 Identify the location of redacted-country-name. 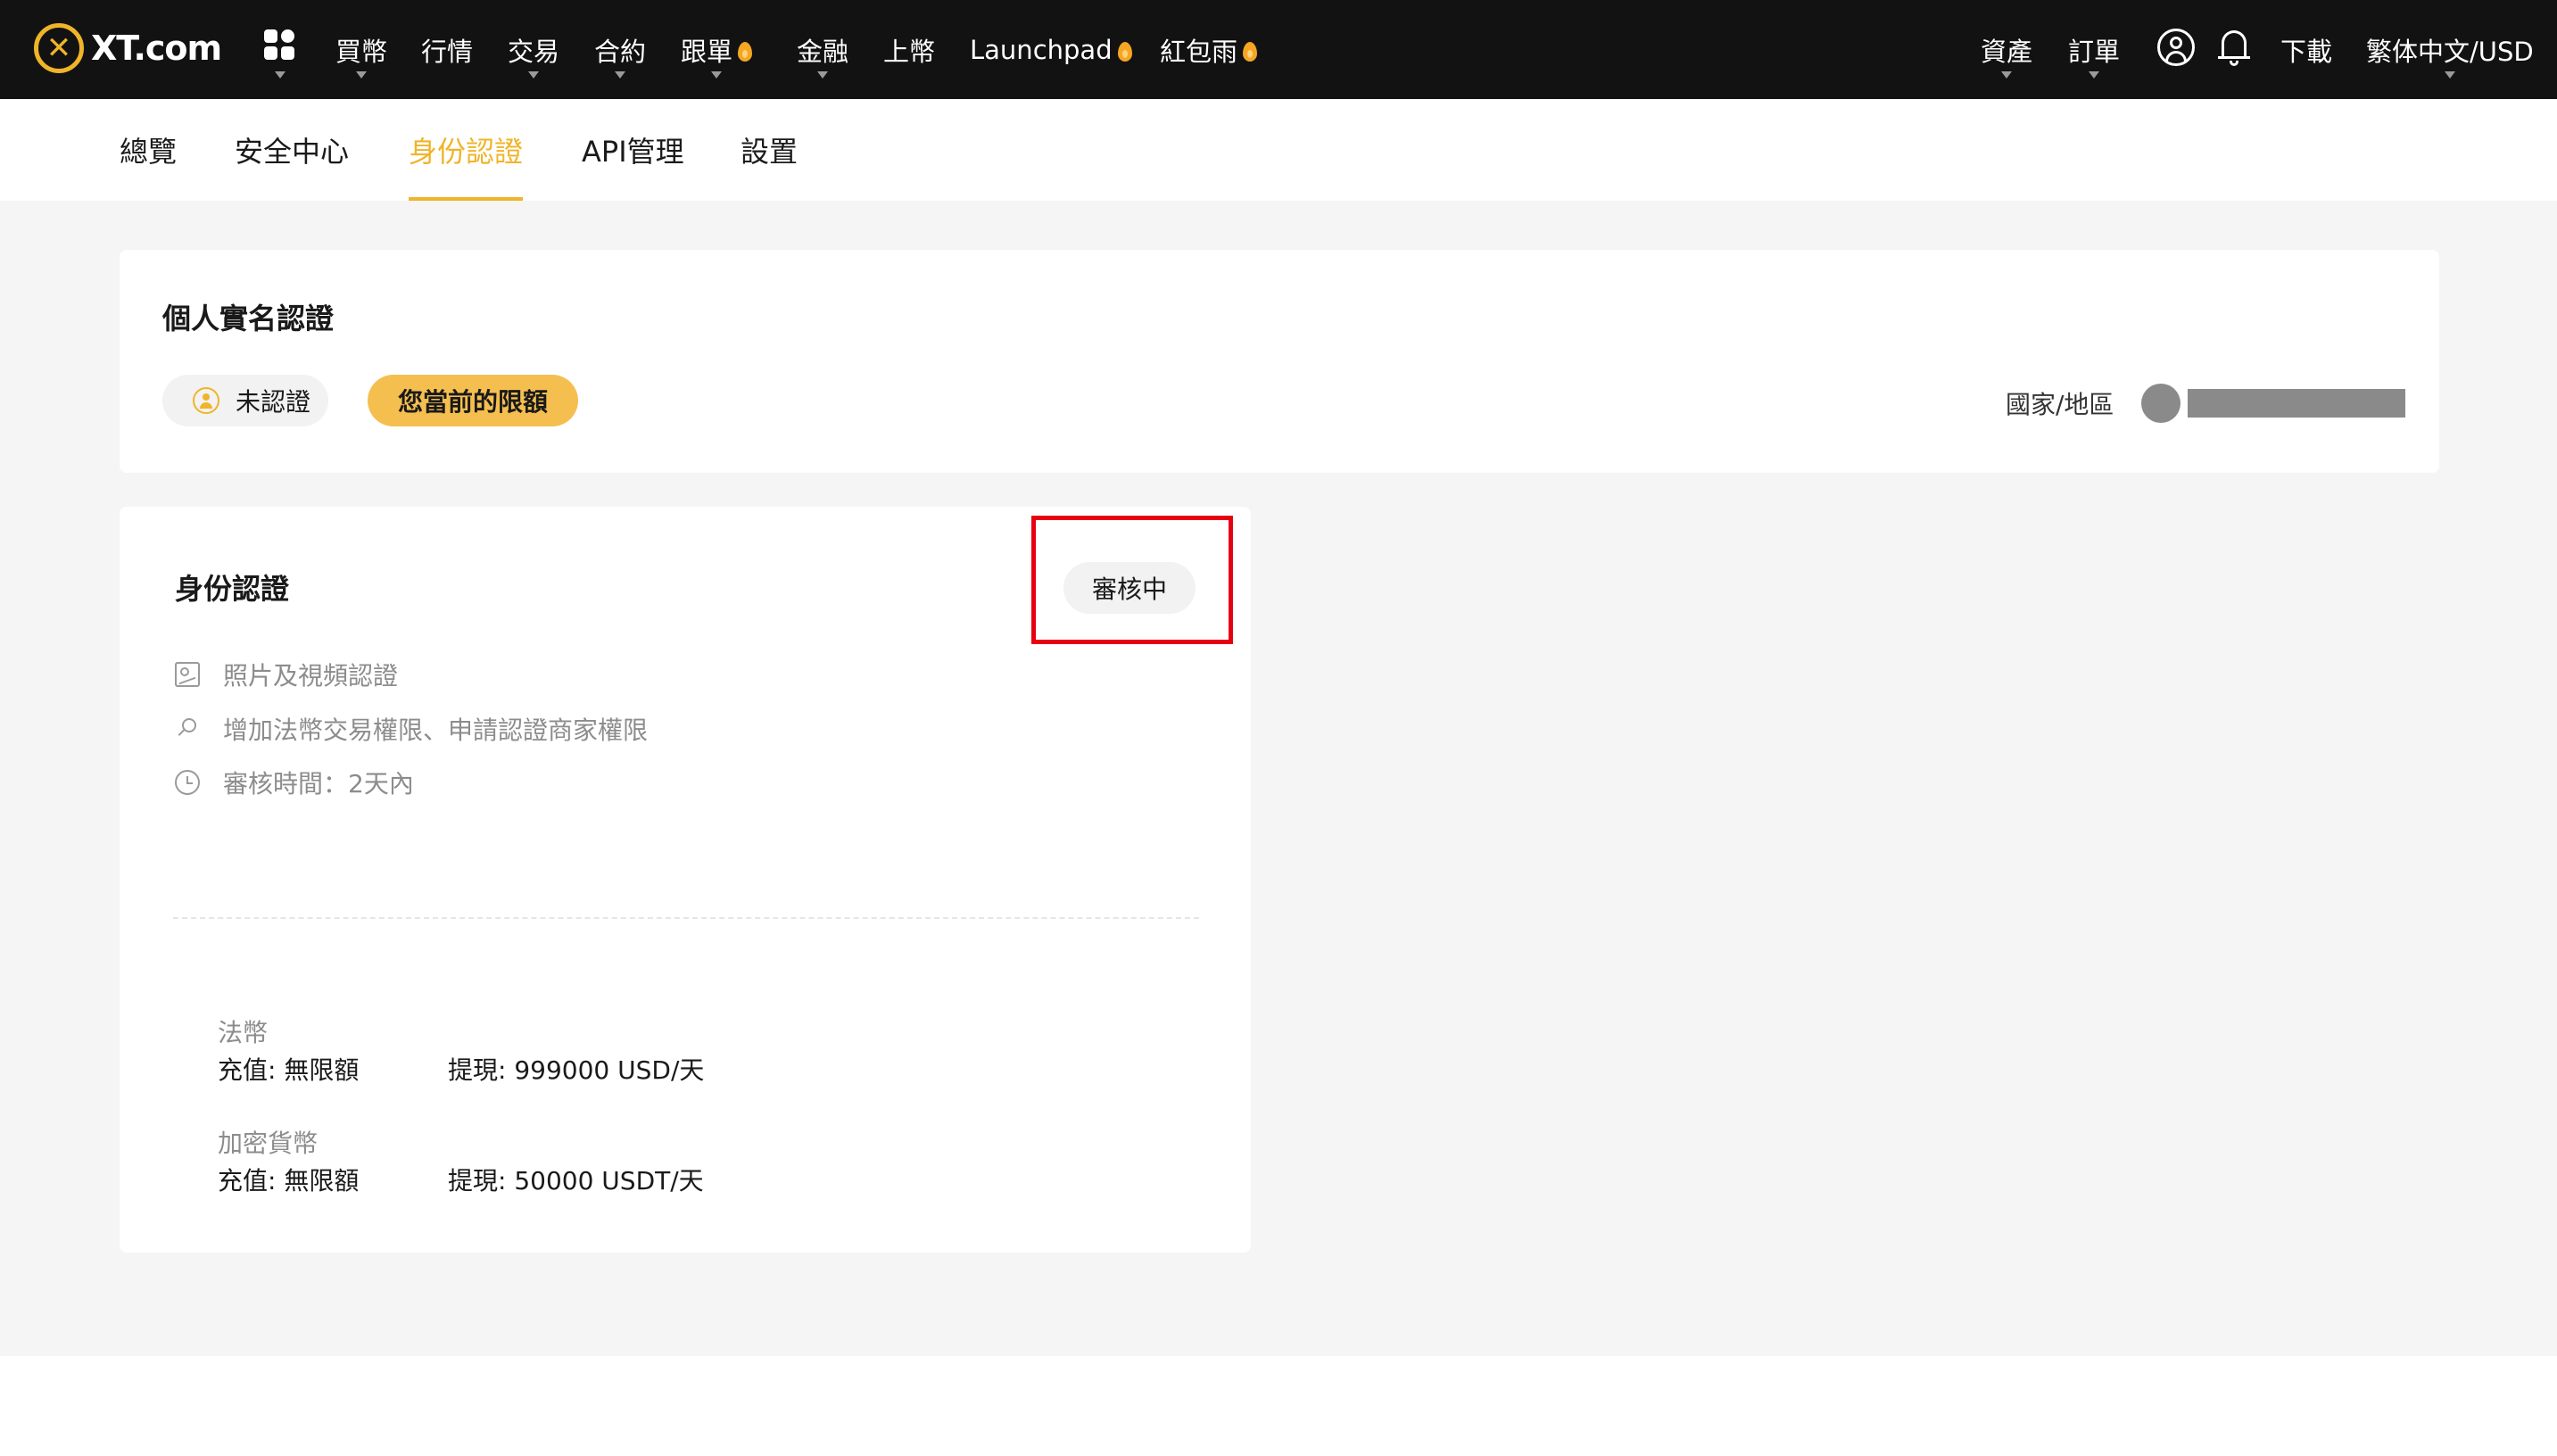
(2296, 403).